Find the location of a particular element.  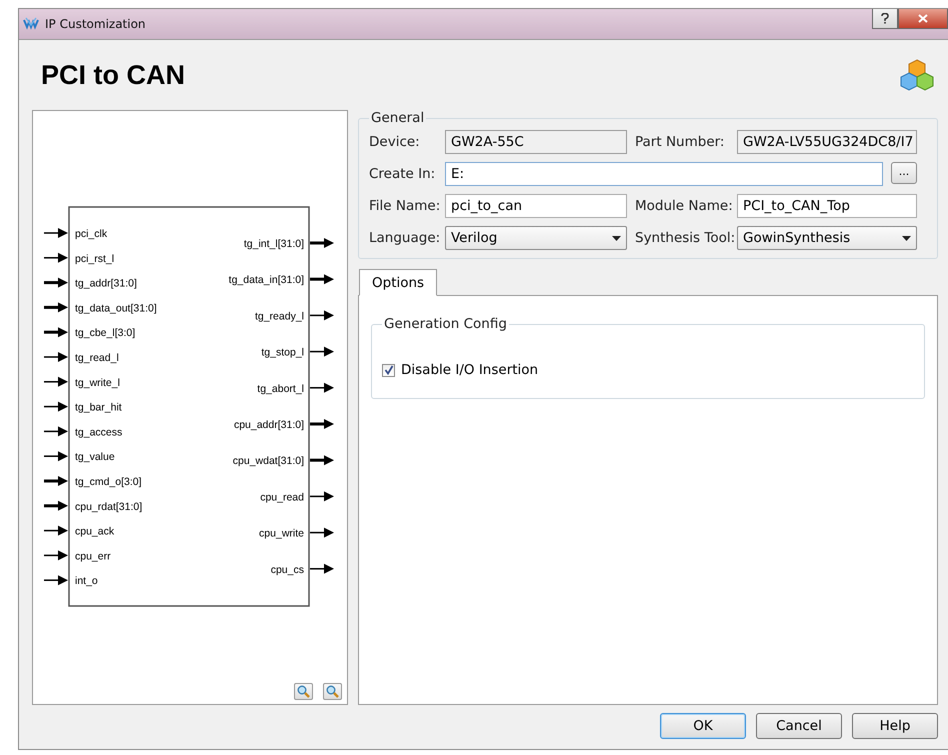

close-button is located at coordinates (923, 19).